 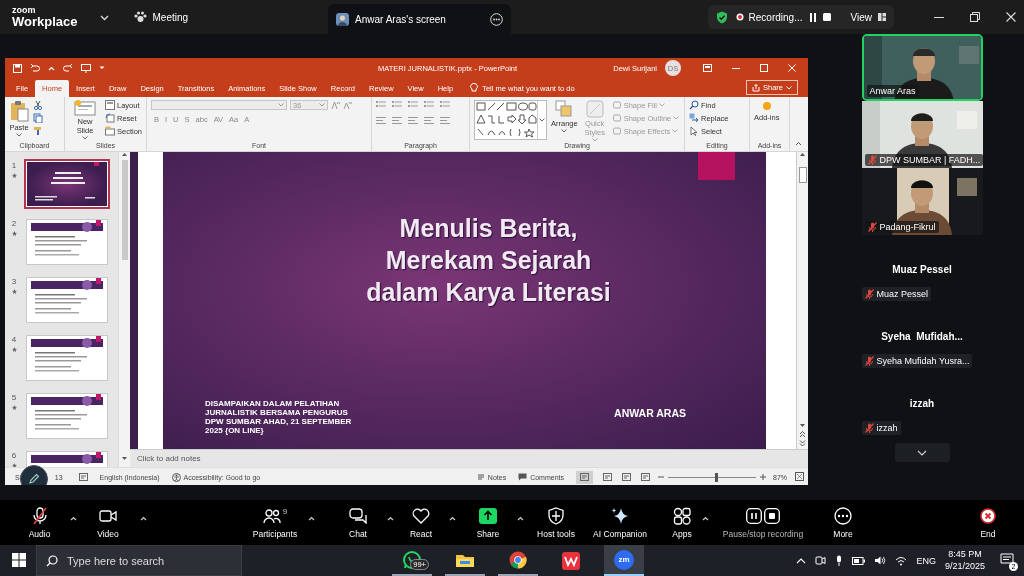 I want to click on previous-slide-icon, so click(x=802, y=434).